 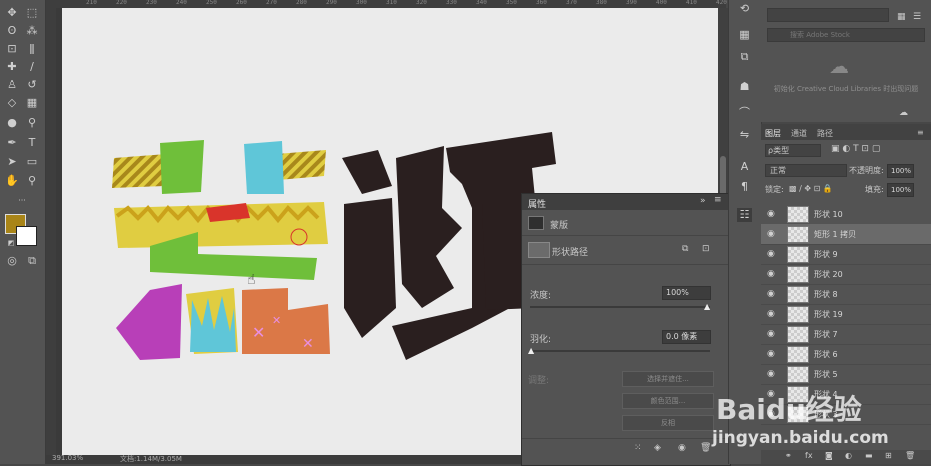 What do you see at coordinates (539, 250) in the screenshot?
I see `shape-path-thumbnail` at bounding box center [539, 250].